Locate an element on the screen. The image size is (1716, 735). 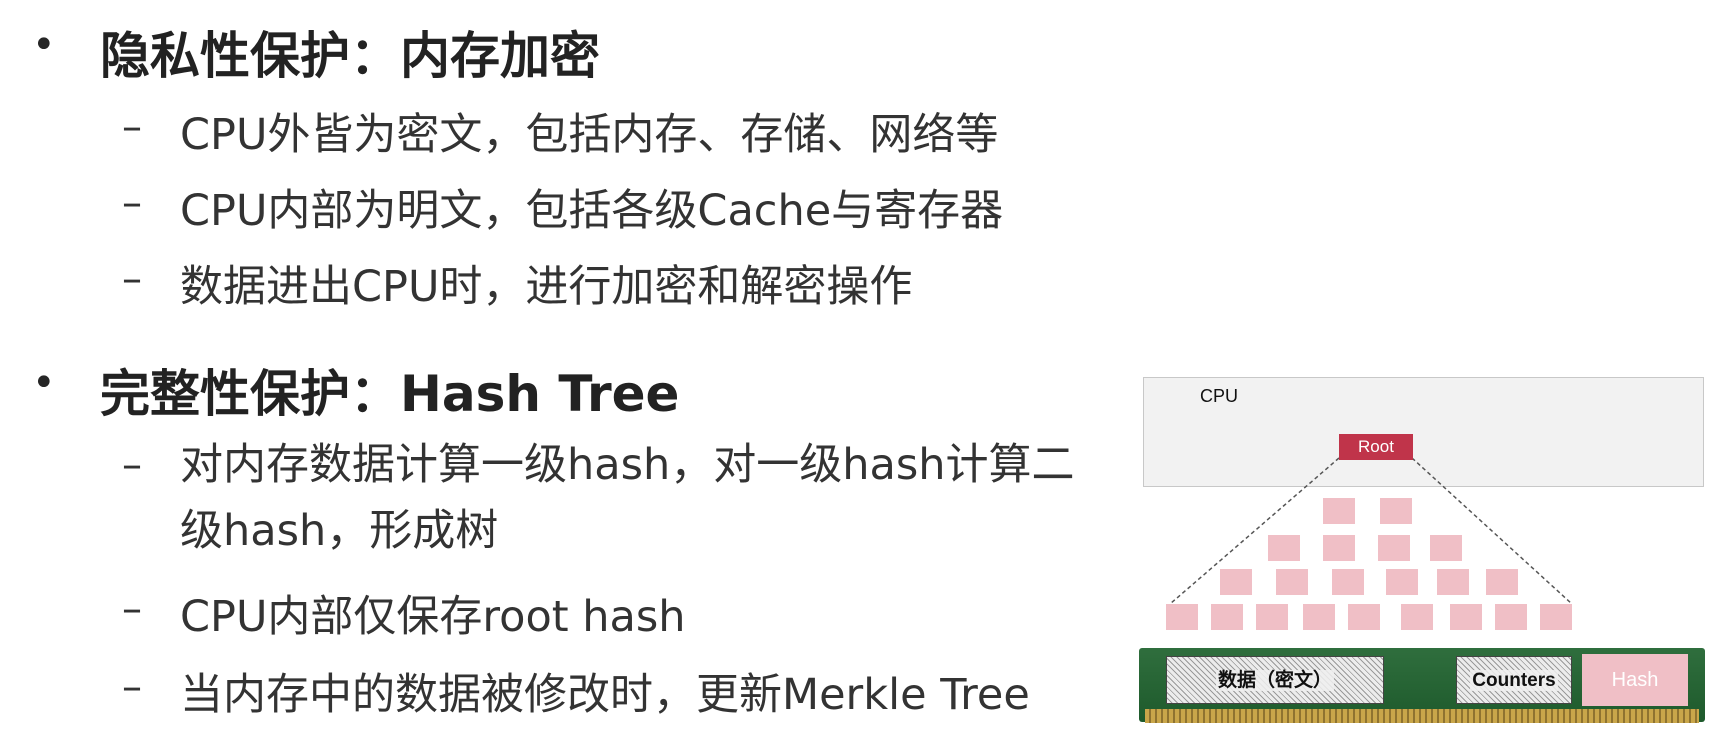
counters-label: Counters is located at coordinates (1514, 680).